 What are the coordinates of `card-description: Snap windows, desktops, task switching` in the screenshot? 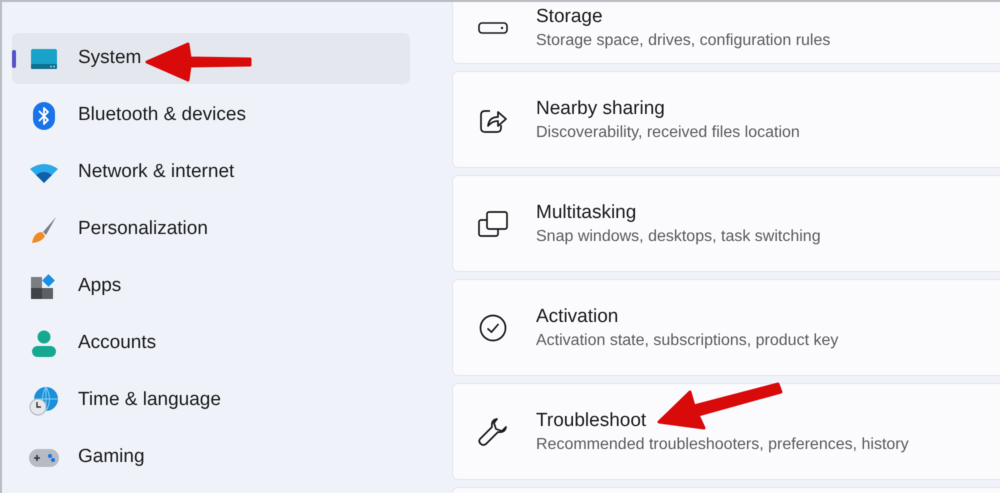 It's located at (678, 236).